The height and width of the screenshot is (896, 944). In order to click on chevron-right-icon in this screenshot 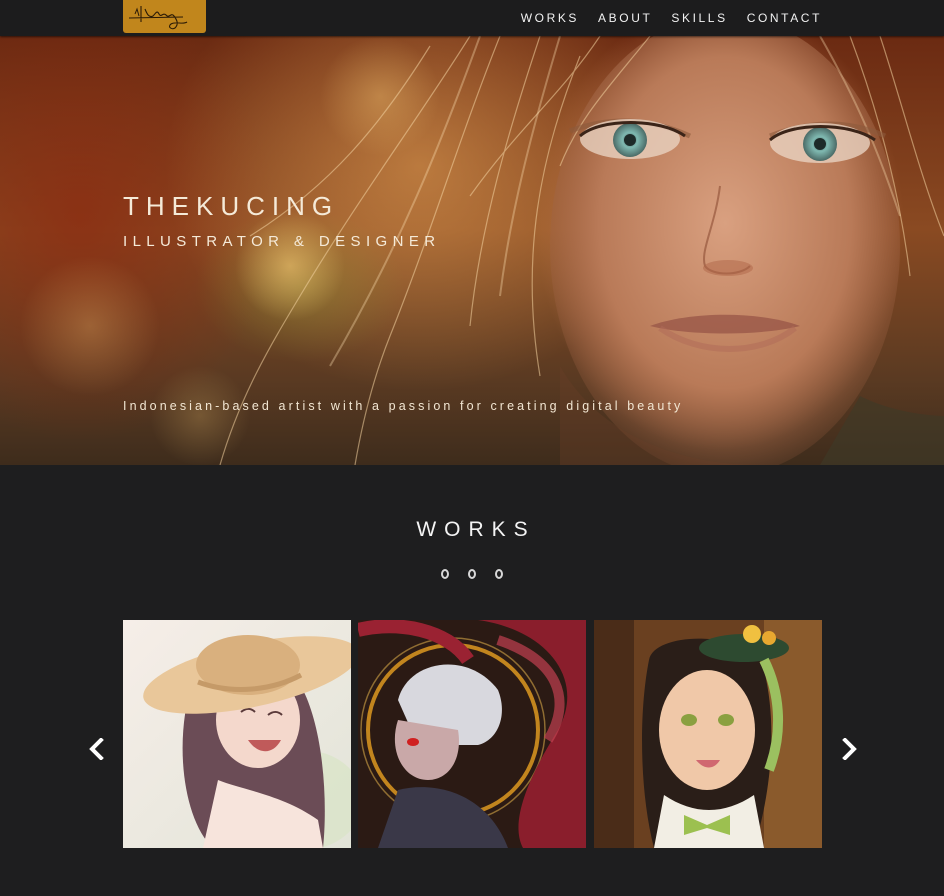, I will do `click(849, 749)`.